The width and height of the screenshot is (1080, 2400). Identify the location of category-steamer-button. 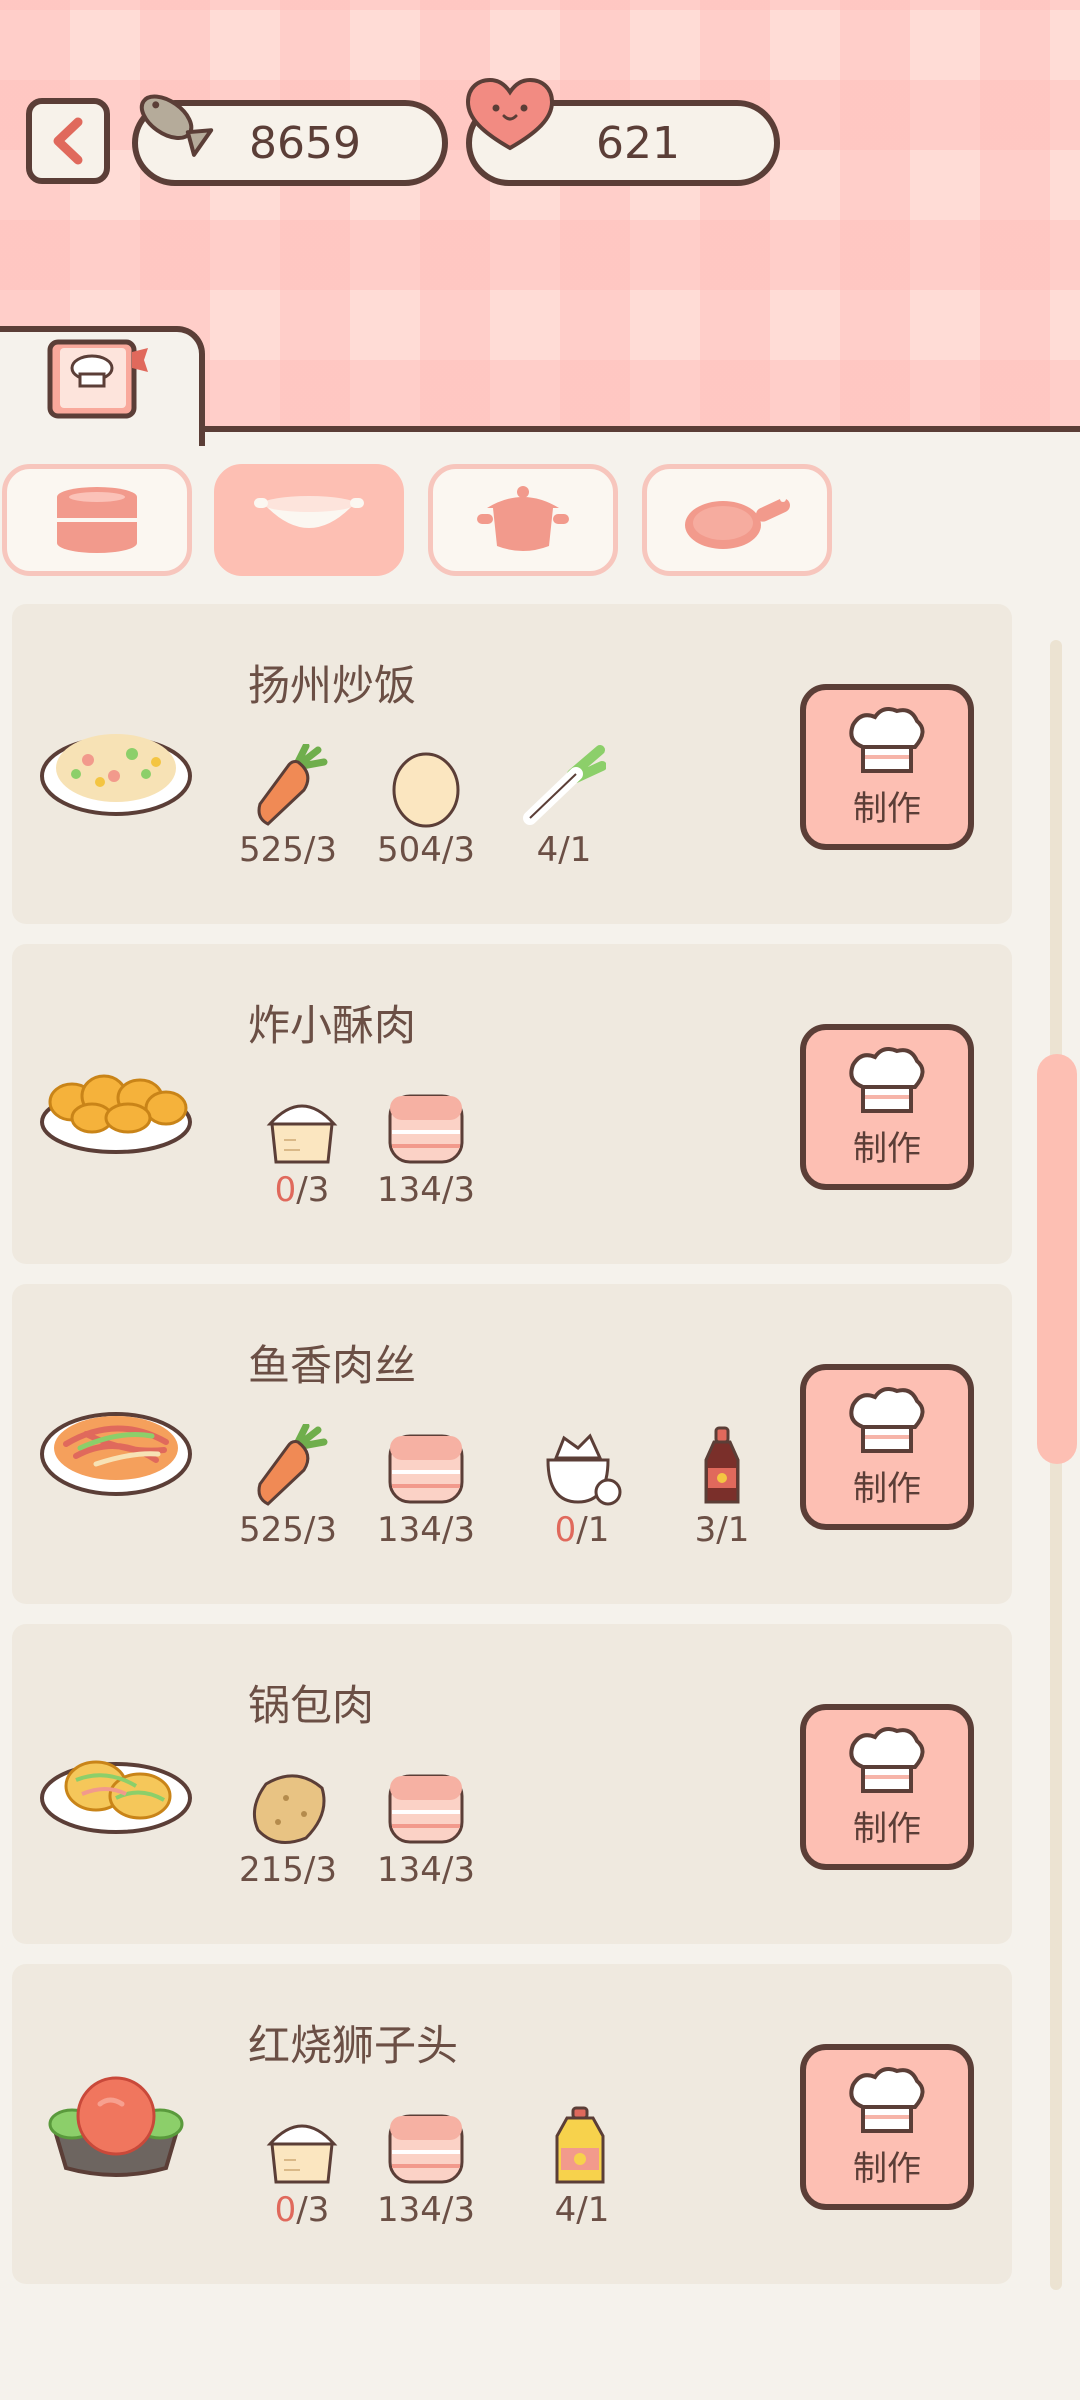
(97, 520).